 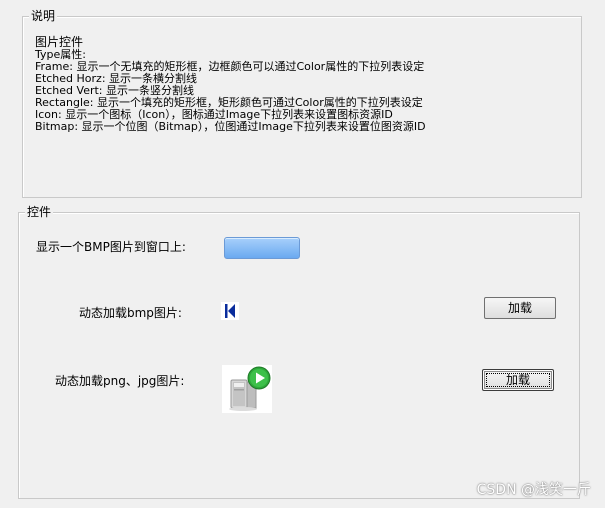 I want to click on load-bmp-button: 加载, so click(x=520, y=308).